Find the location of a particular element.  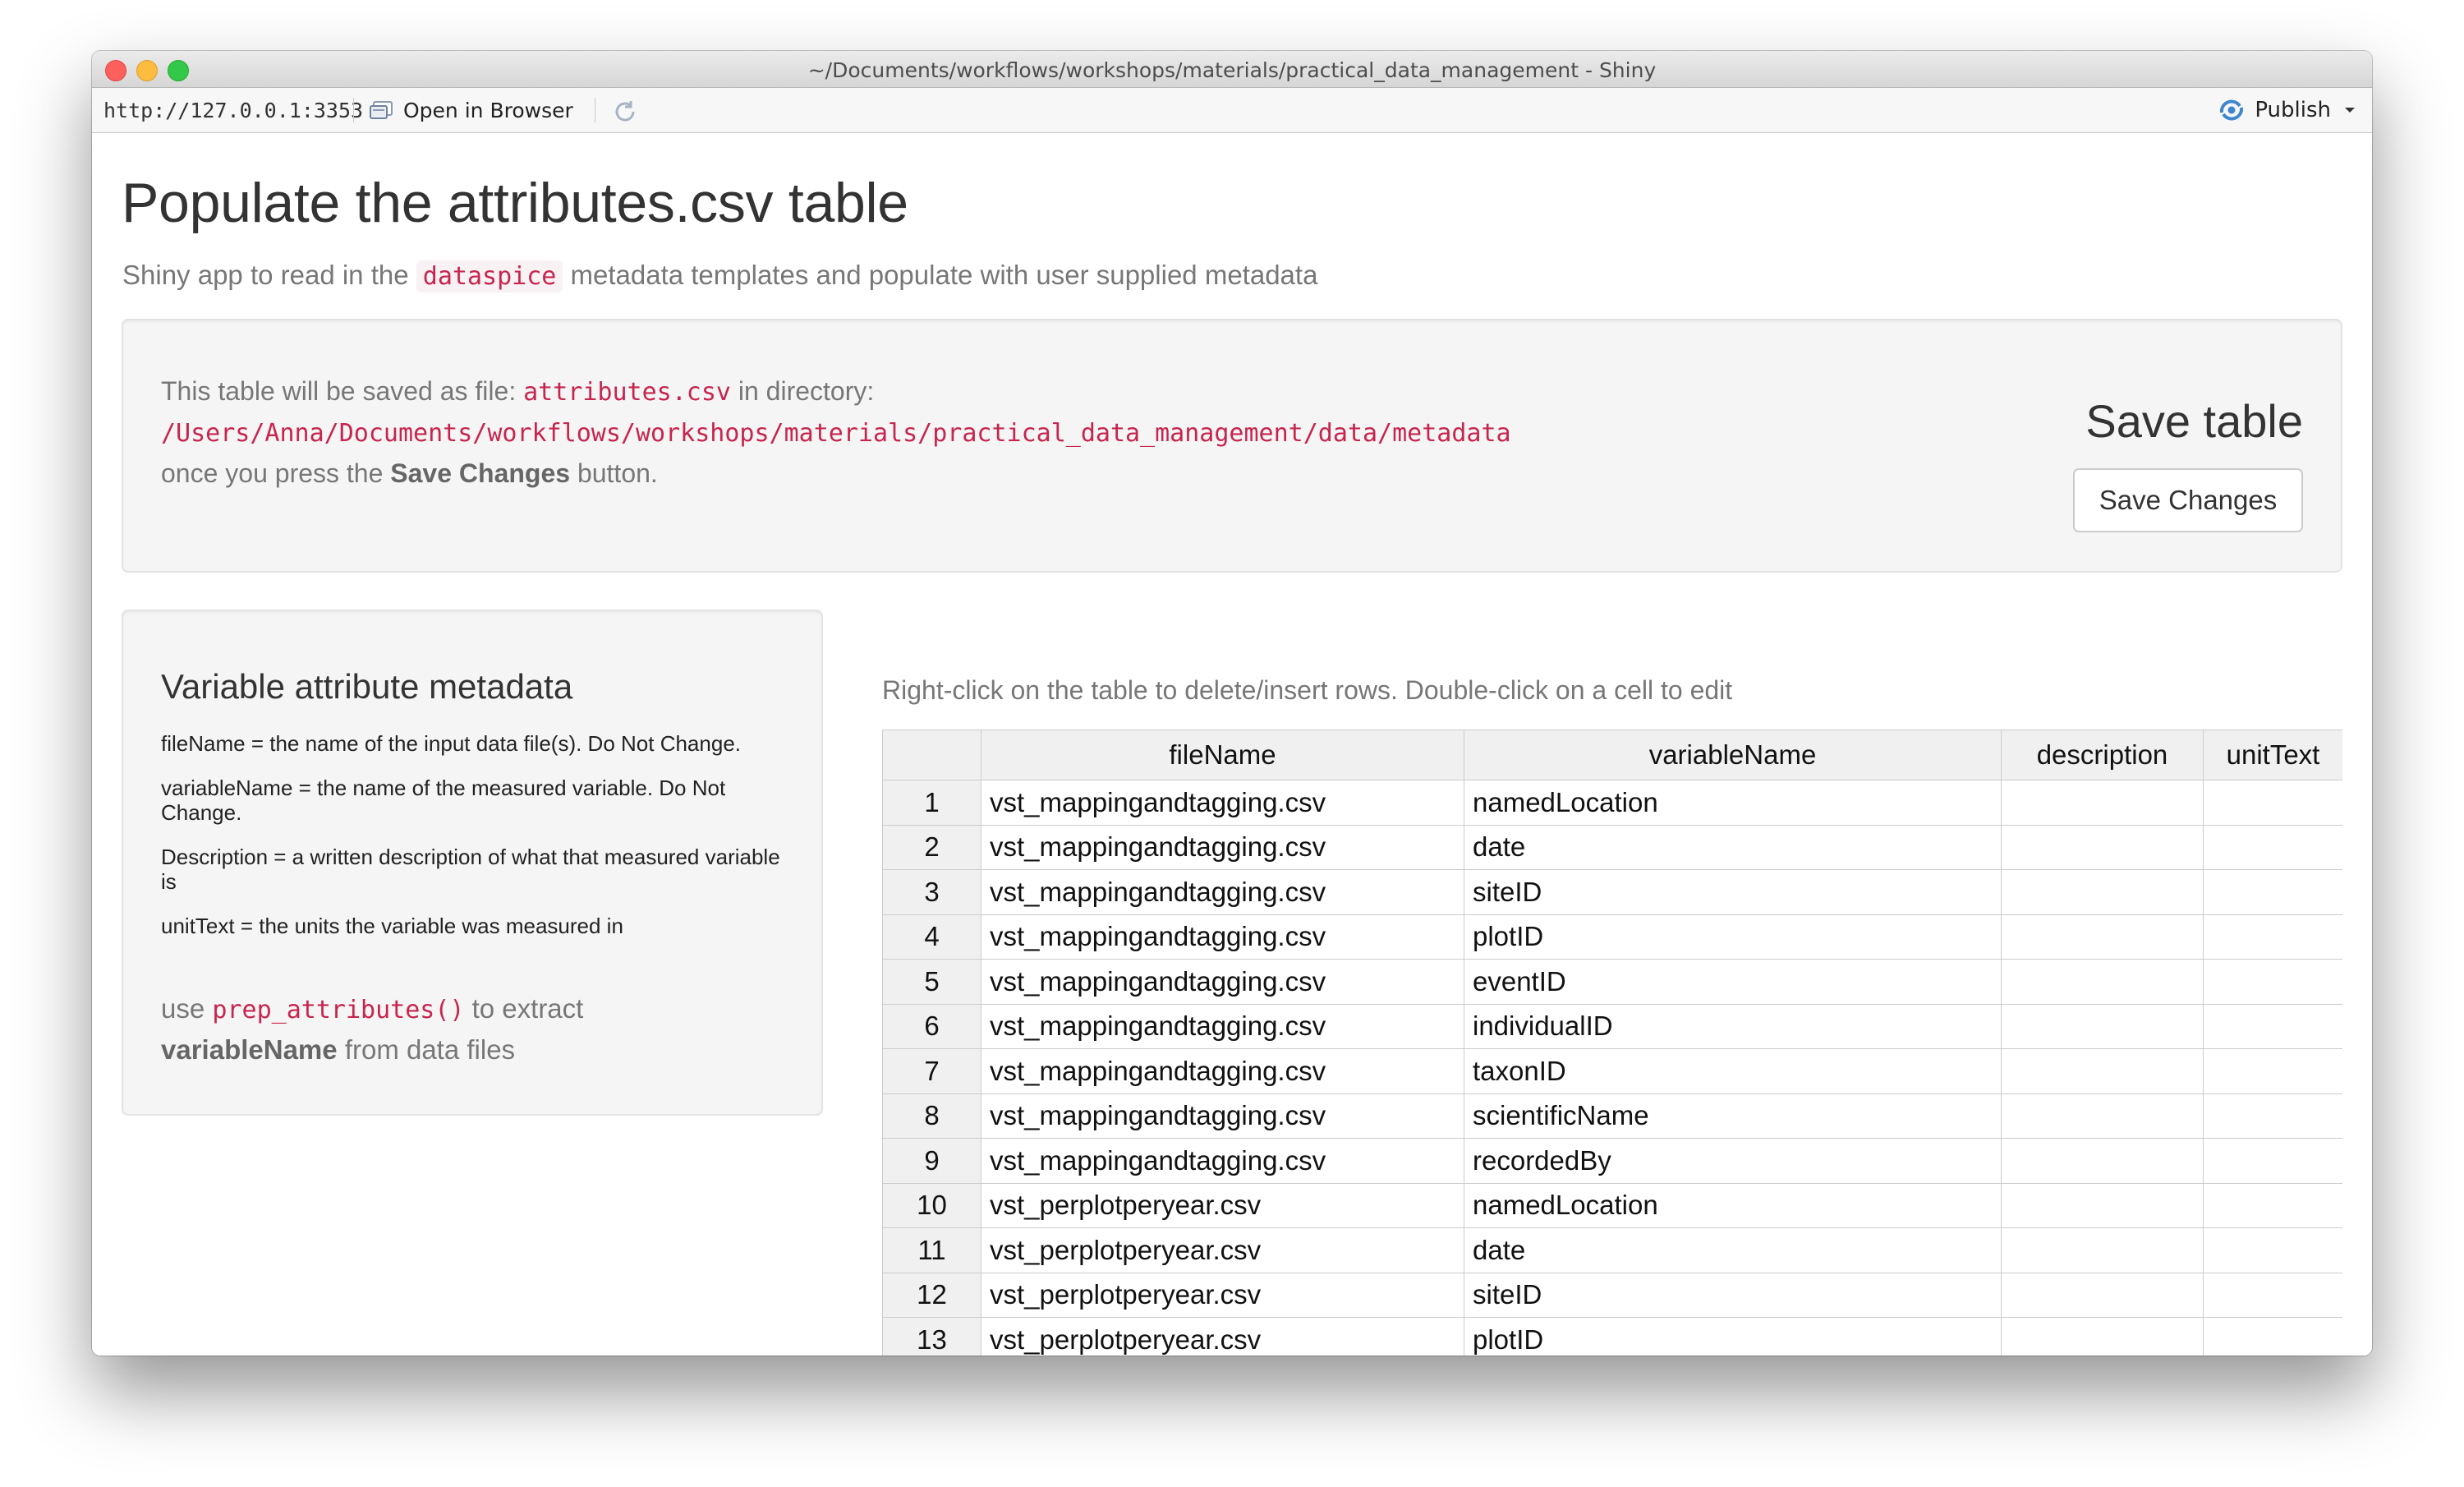

url-text: http://127.0.0.1:3353 is located at coordinates (233, 110).